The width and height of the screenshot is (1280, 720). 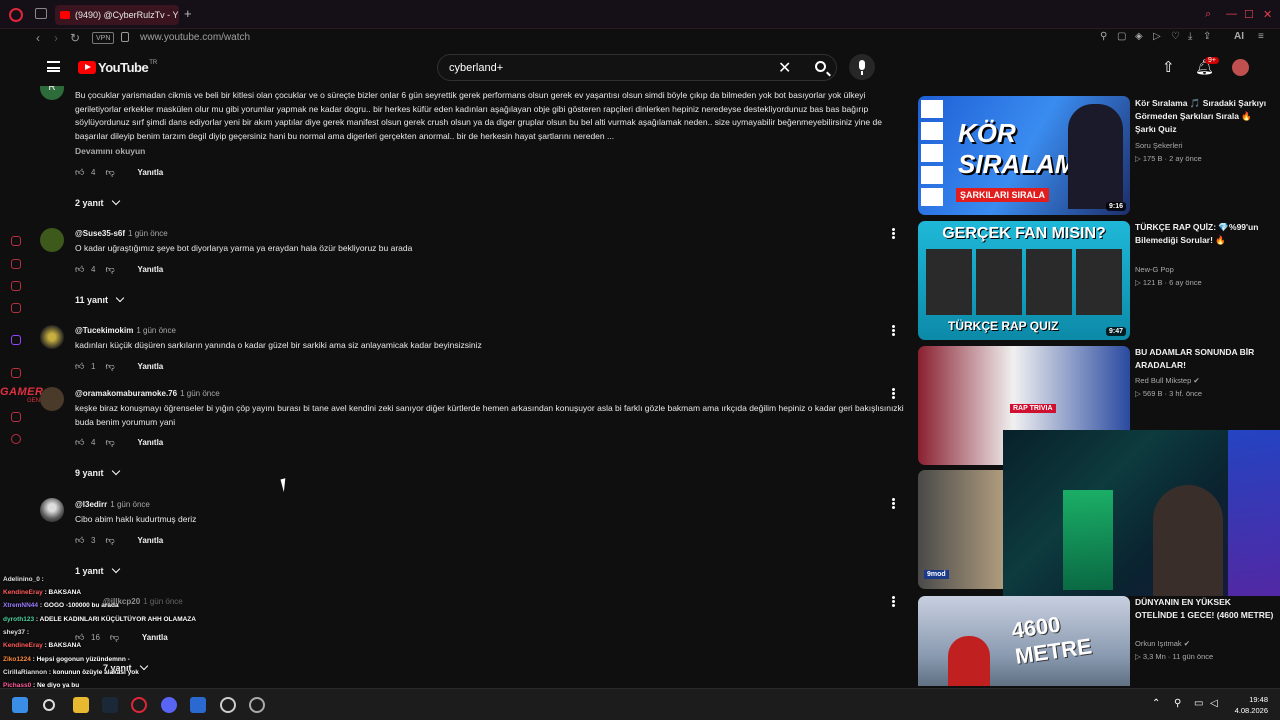 I want to click on close-window-icon: ✕, so click(x=1267, y=14).